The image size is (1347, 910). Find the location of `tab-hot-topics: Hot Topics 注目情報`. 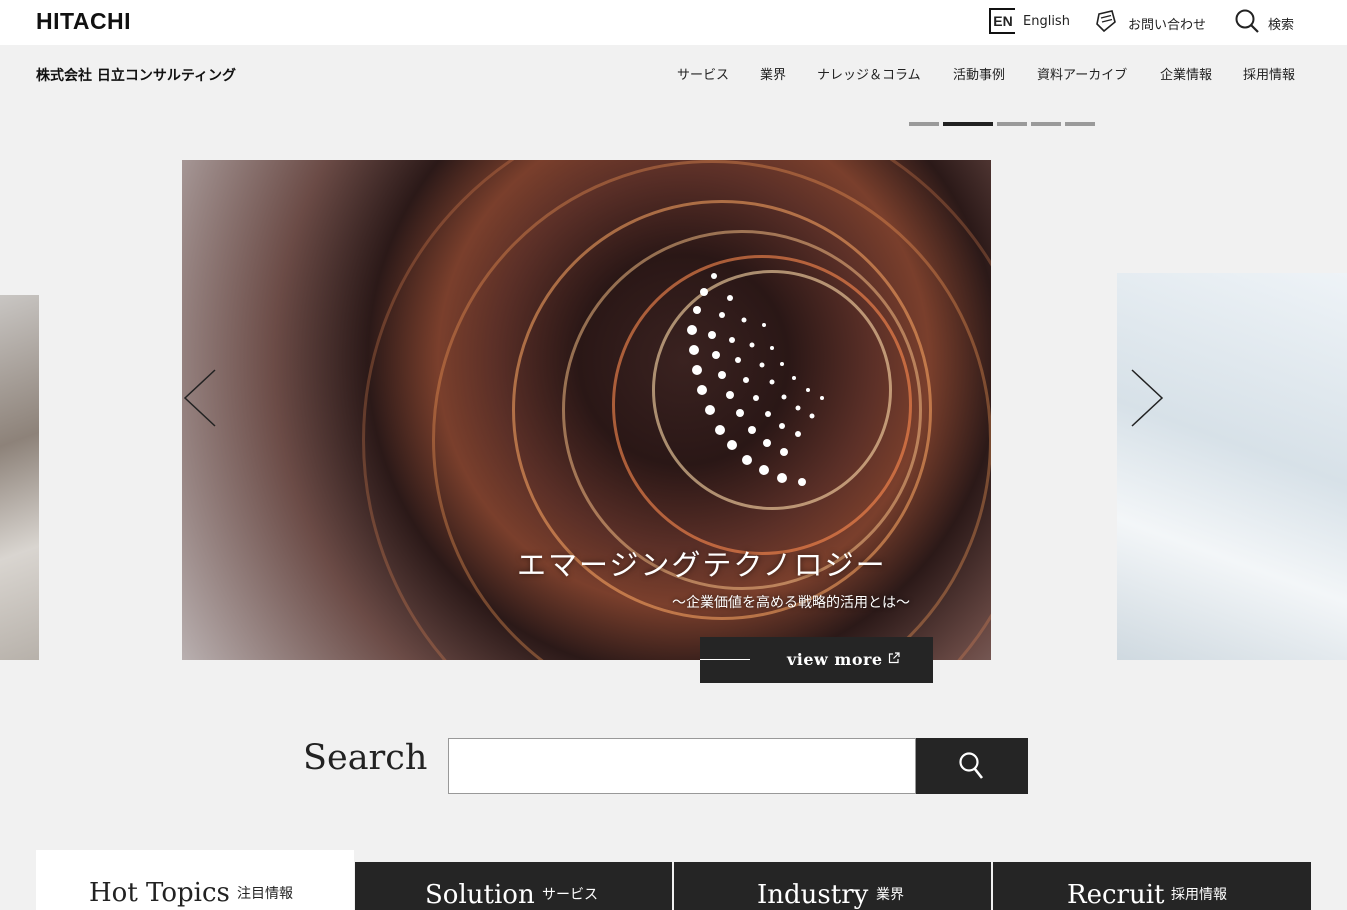

tab-hot-topics: Hot Topics 注目情報 is located at coordinates (195, 880).